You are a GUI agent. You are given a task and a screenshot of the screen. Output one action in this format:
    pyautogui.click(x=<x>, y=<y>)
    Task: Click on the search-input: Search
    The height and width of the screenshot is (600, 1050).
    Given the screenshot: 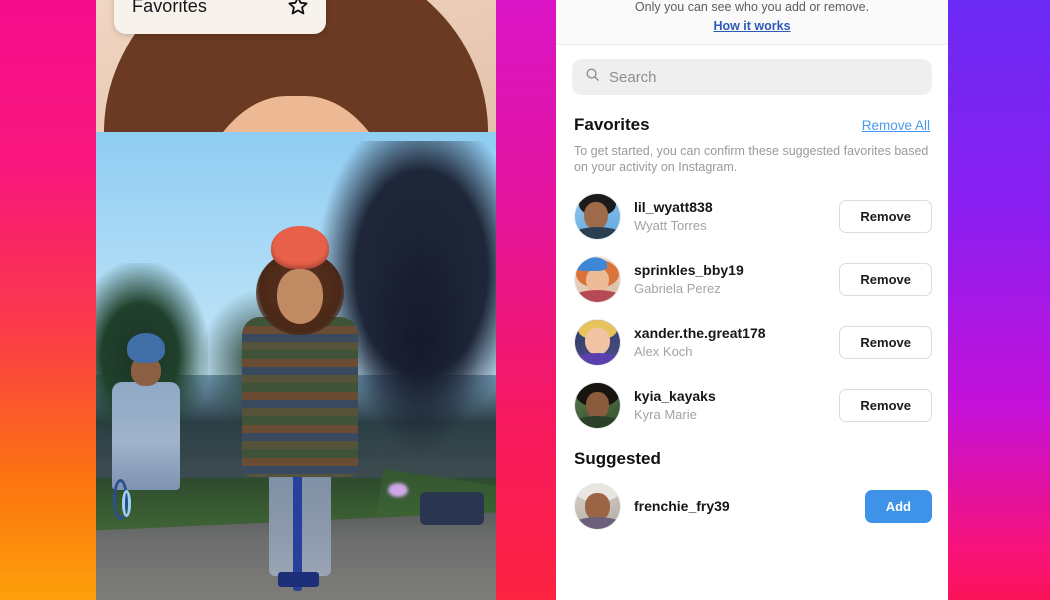 What is the action you would take?
    pyautogui.click(x=752, y=77)
    